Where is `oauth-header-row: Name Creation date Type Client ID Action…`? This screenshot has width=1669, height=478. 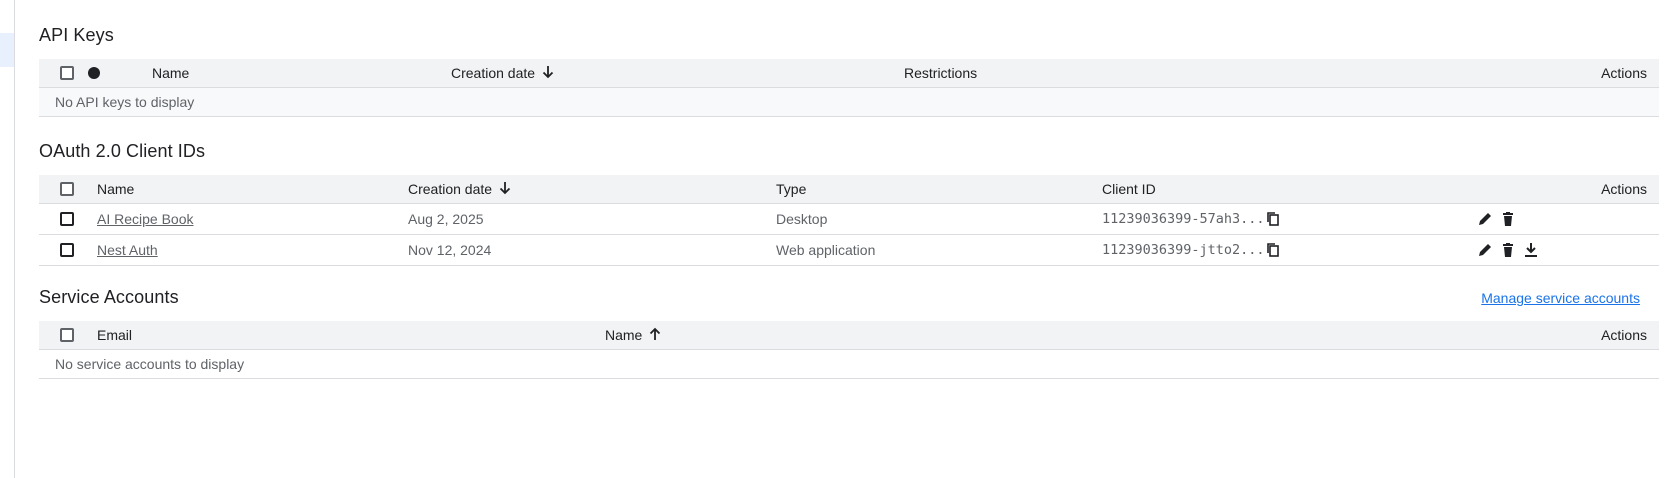 oauth-header-row: Name Creation date Type Client ID Action… is located at coordinates (849, 189).